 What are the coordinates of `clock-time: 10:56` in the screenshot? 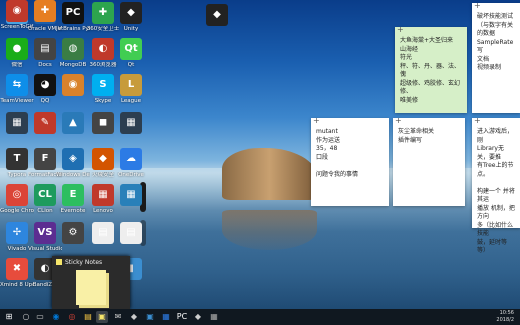 It's located at (506, 313).